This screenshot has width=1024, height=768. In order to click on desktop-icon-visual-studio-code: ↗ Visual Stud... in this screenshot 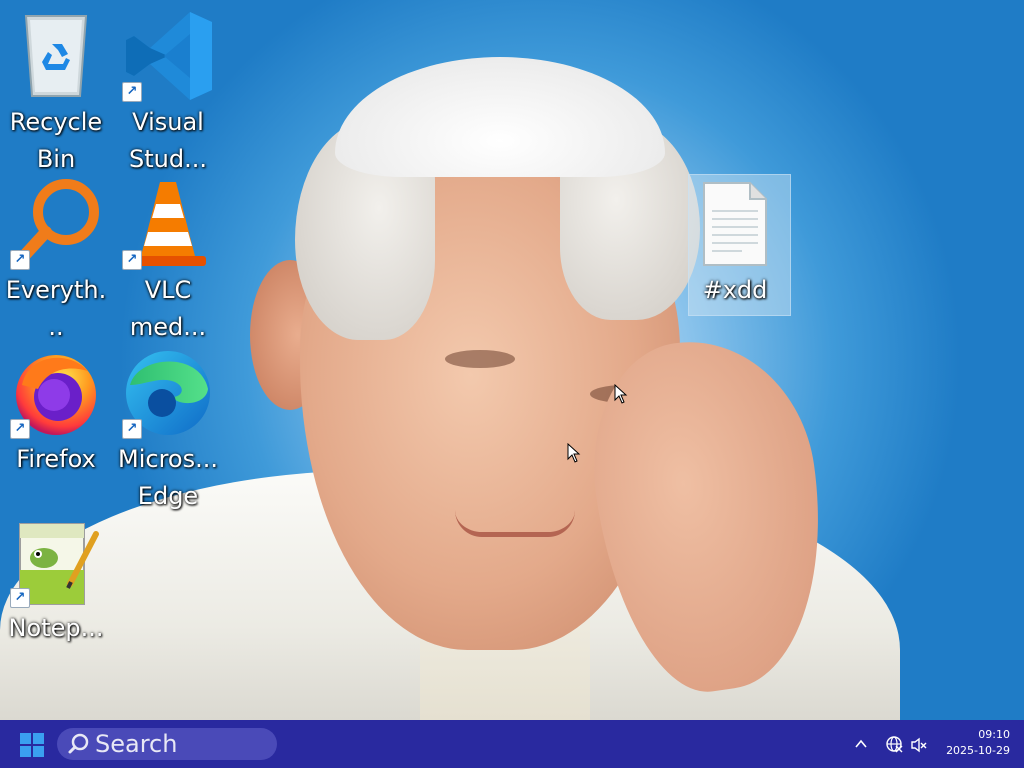, I will do `click(168, 93)`.